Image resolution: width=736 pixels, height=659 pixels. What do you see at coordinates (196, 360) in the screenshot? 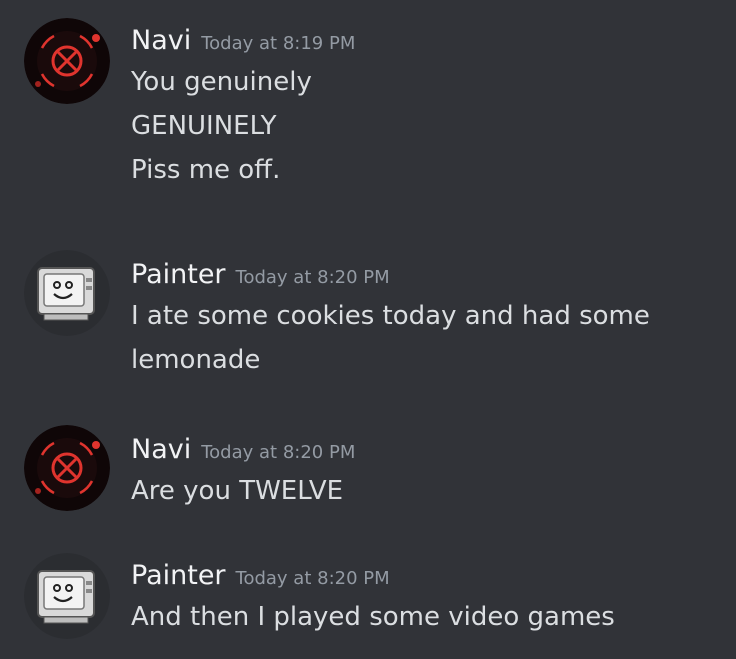
I see `message-text: lemonade` at bounding box center [196, 360].